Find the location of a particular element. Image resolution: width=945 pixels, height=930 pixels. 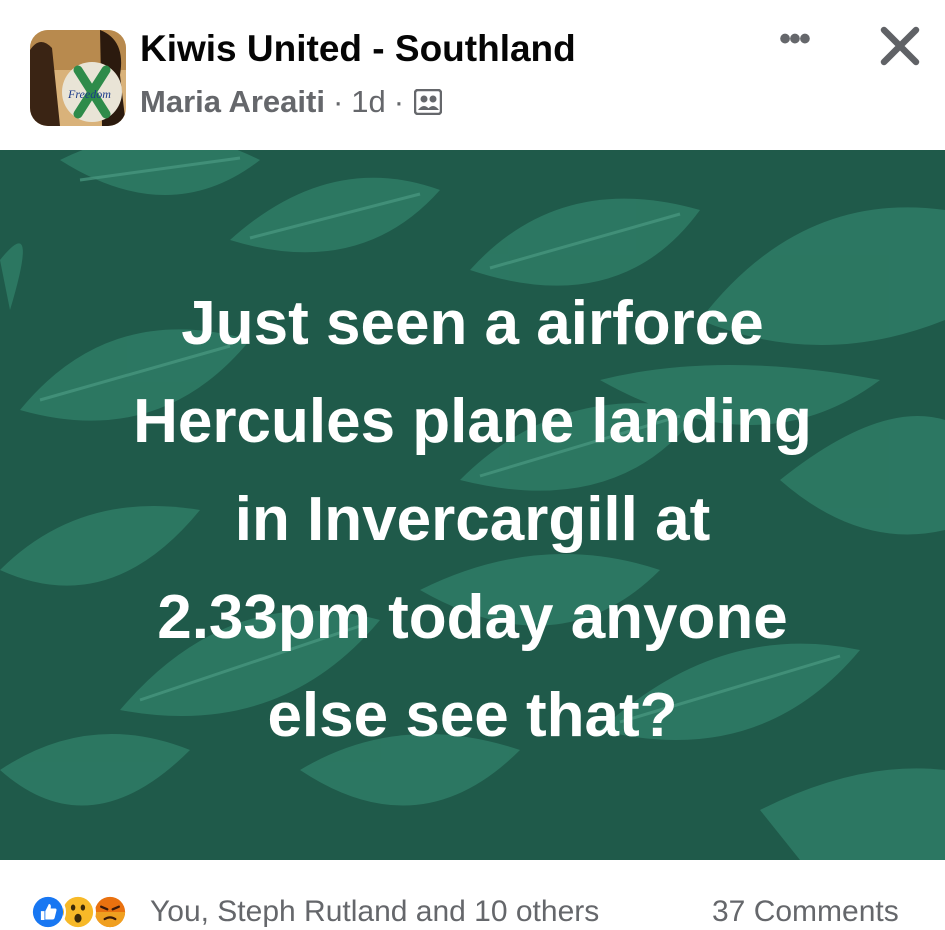

comments-count-link: 37 Comments is located at coordinates (805, 912).